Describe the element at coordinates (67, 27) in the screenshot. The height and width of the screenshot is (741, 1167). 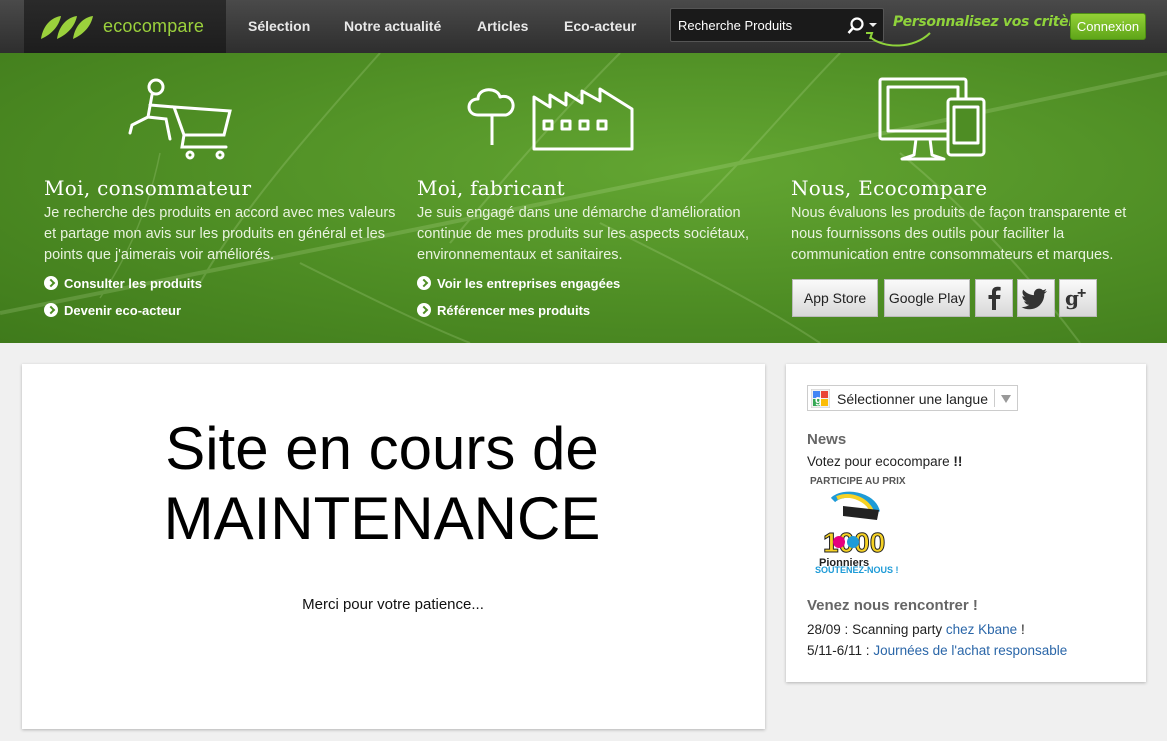
I see `leaf-logo-icon` at that location.